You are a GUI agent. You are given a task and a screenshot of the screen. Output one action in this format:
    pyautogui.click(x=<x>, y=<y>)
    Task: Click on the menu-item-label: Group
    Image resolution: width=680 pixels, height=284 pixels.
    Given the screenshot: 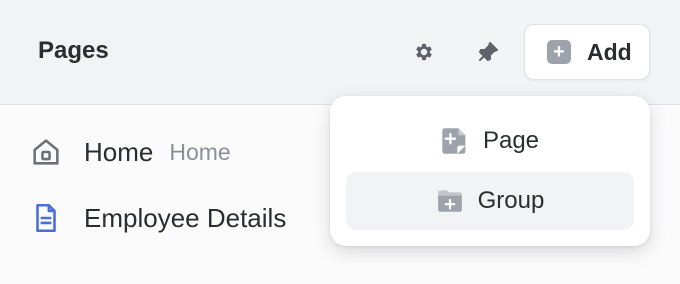 What is the action you would take?
    pyautogui.click(x=511, y=200)
    